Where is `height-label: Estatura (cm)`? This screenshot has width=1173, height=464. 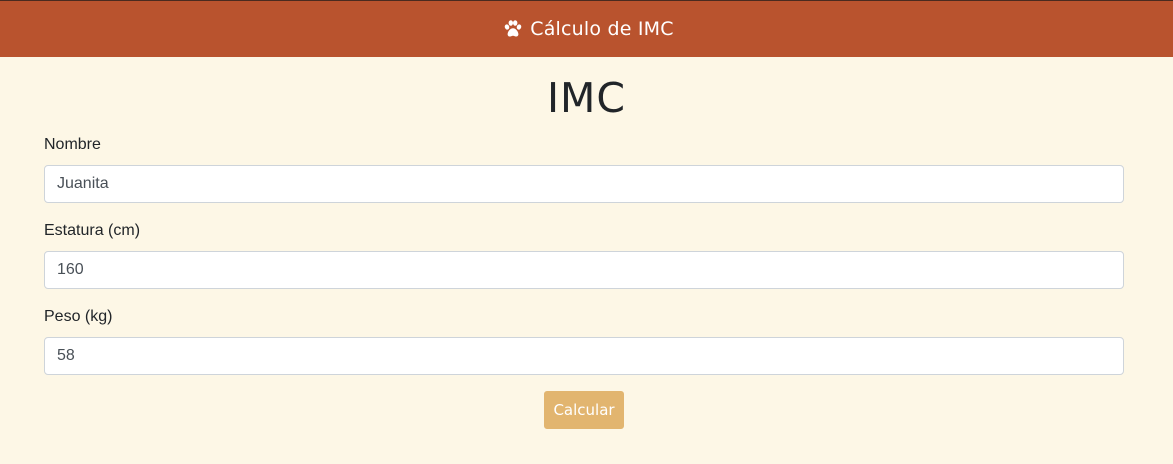
height-label: Estatura (cm) is located at coordinates (92, 230).